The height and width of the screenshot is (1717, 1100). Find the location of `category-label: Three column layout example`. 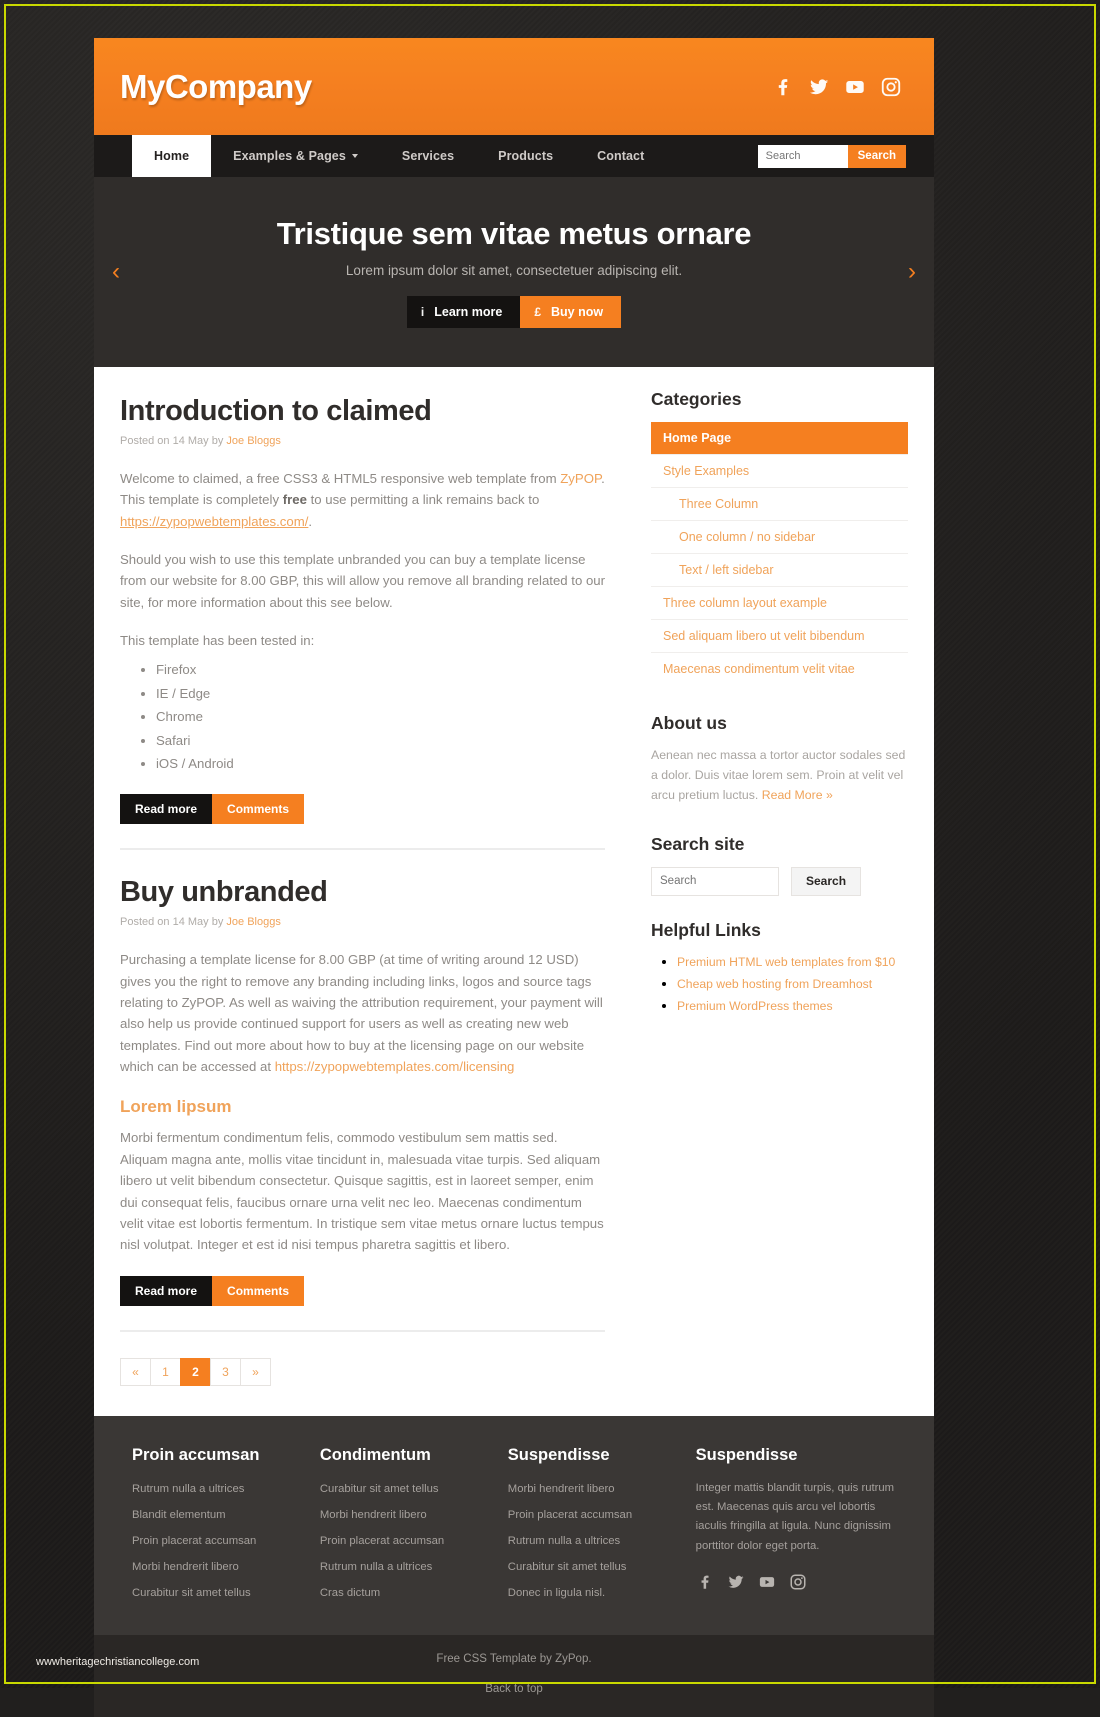

category-label: Three column layout example is located at coordinates (779, 603).